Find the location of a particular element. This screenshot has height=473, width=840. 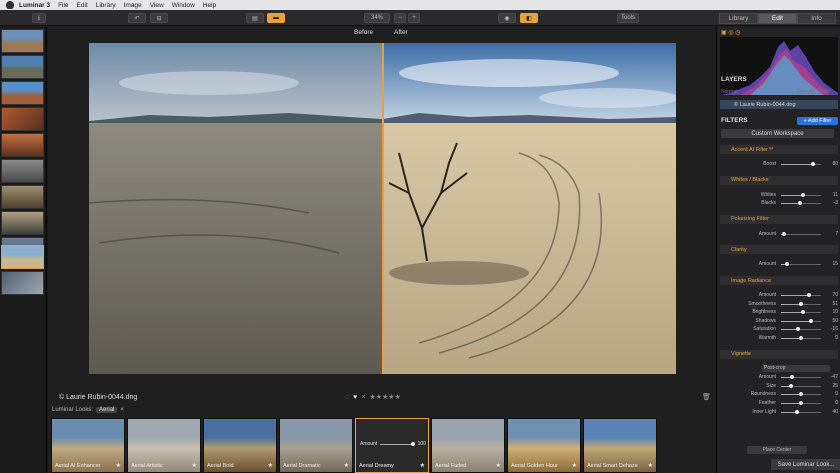

before-after-button: ◧ is located at coordinates (529, 18).